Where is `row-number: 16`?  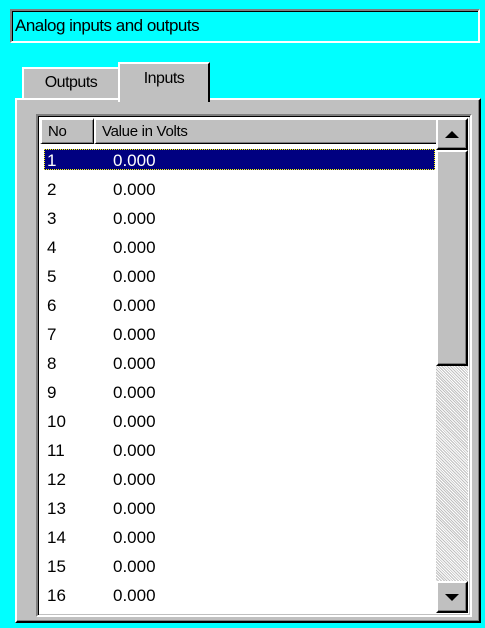
row-number: 16 is located at coordinates (56, 595).